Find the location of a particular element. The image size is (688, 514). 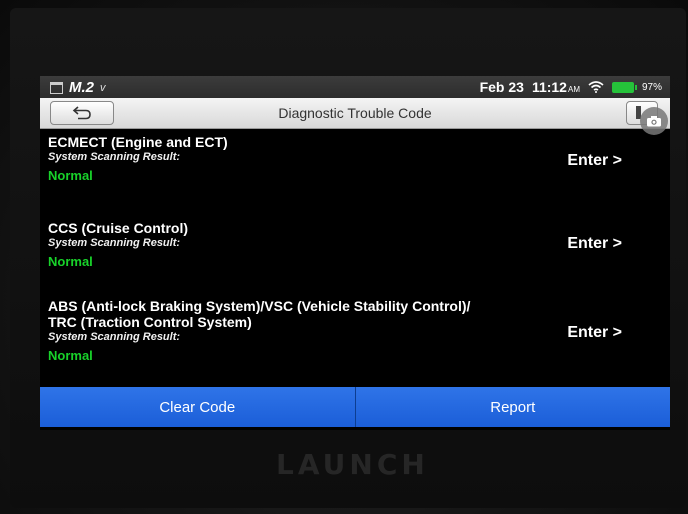

status-date: Feb 23 is located at coordinates (501, 87).